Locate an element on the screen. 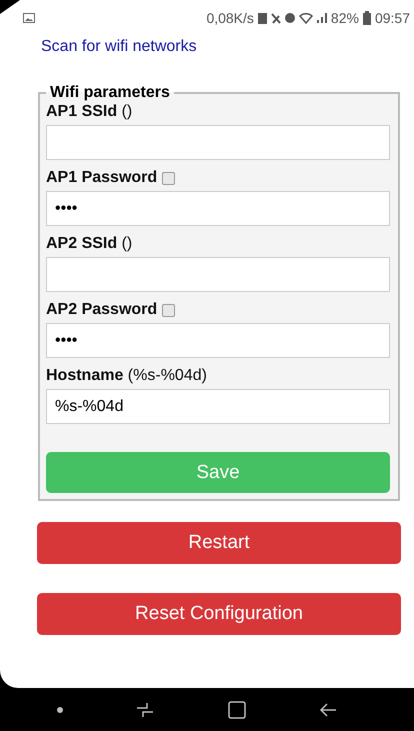 This screenshot has height=731, width=414. reset-button: Reset Configuration is located at coordinates (219, 614).